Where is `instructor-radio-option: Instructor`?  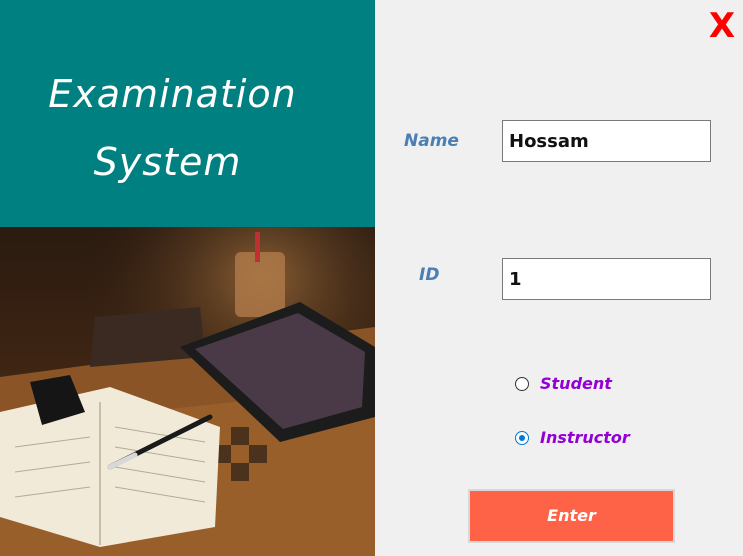
instructor-radio-option: Instructor is located at coordinates (572, 437).